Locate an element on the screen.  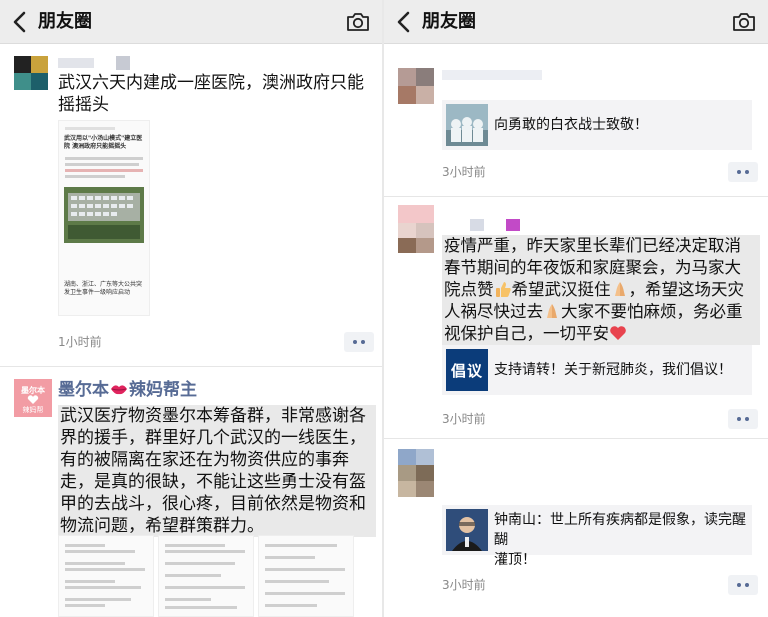
share-card: 钟南山：世上所有疾病都是假象，读完醒醐 灌顶！ is located at coordinates (597, 536).